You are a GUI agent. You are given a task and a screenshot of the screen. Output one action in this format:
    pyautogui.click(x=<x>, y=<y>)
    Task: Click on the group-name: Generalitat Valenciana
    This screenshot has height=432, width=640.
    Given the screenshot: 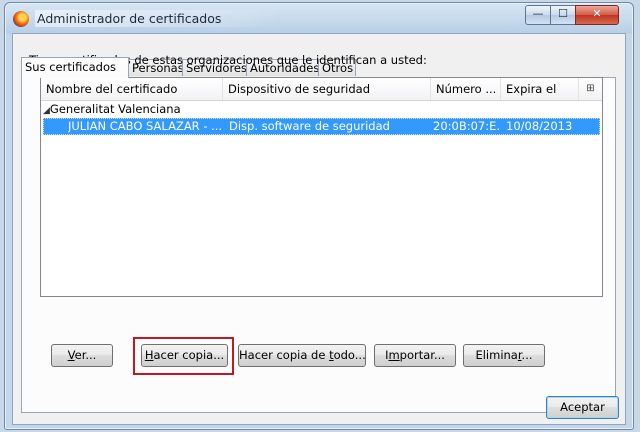 What is the action you would take?
    pyautogui.click(x=115, y=109)
    